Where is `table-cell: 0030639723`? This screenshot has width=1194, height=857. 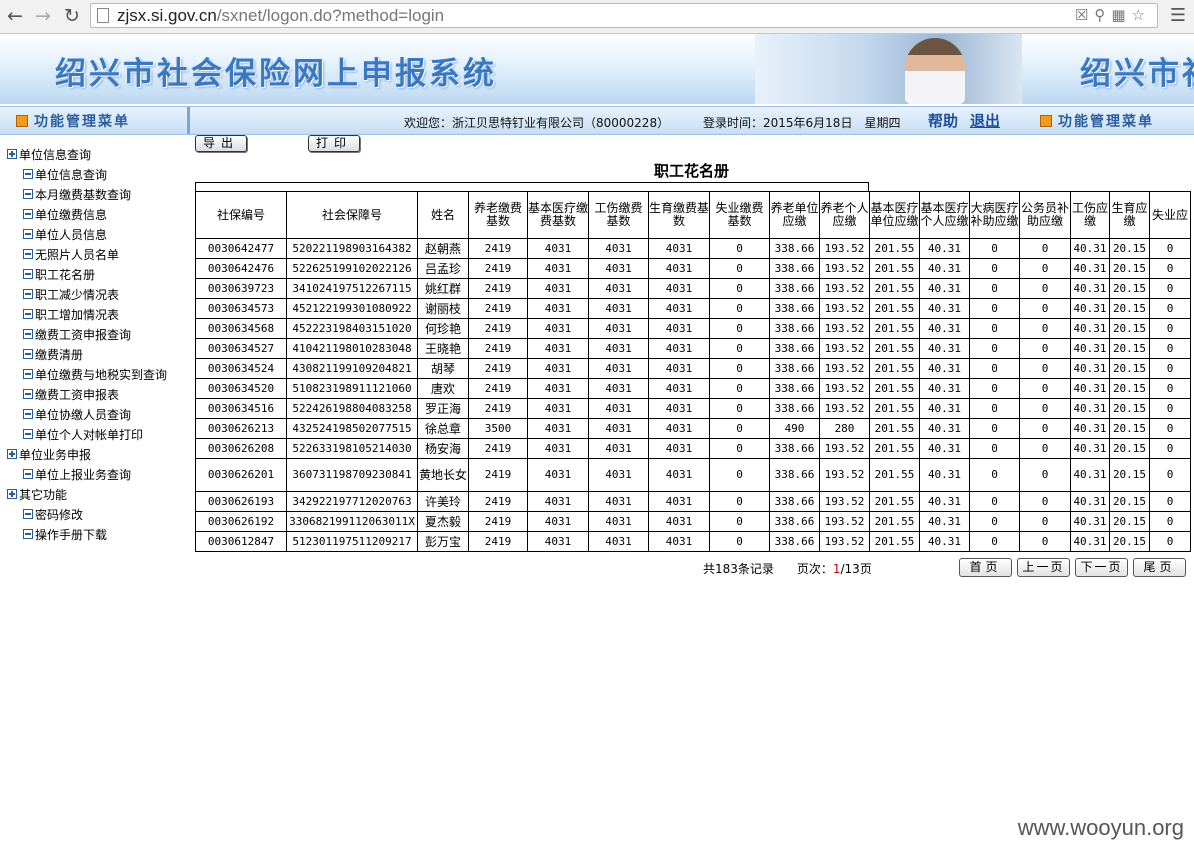 table-cell: 0030639723 is located at coordinates (241, 288).